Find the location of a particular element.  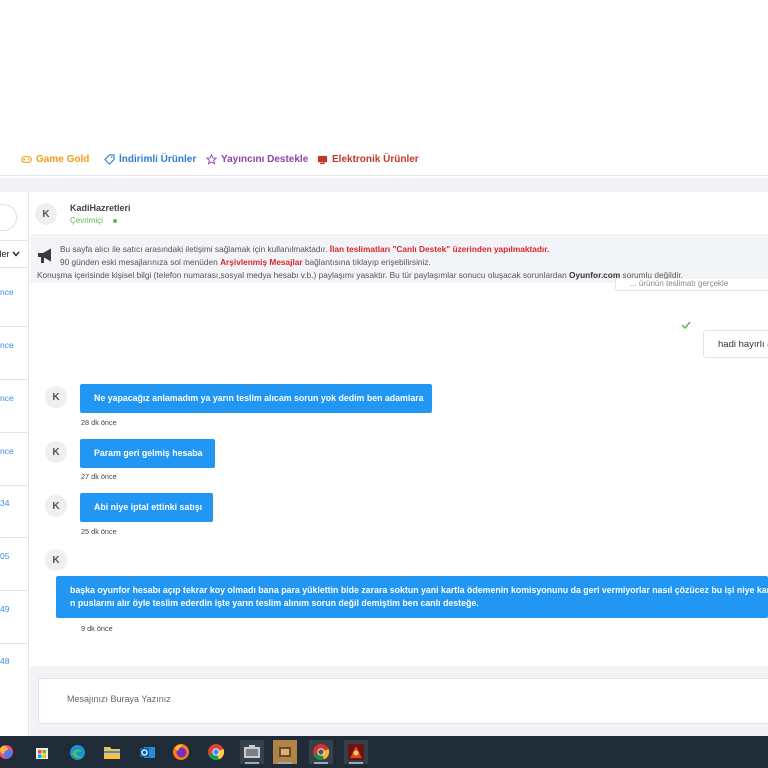

nav-label: Elektronik Ürünler is located at coordinates (375, 159).